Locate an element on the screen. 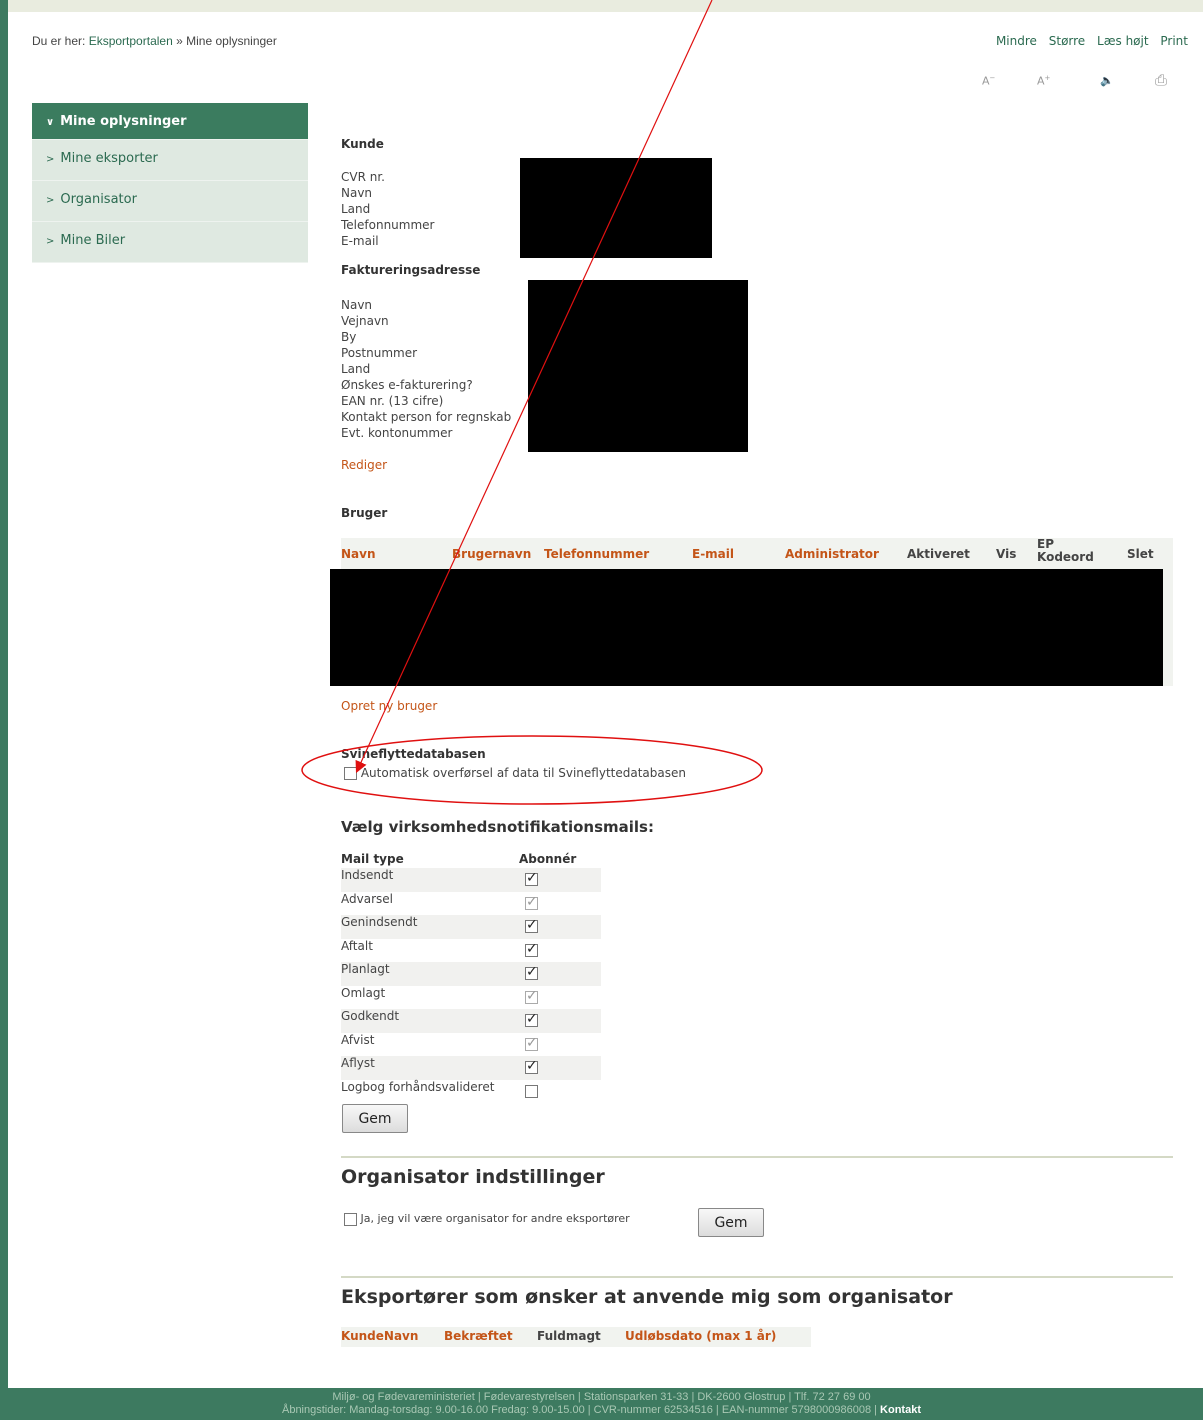 This screenshot has height=1420, width=1203. col-header-email: E-mail is located at coordinates (713, 554).